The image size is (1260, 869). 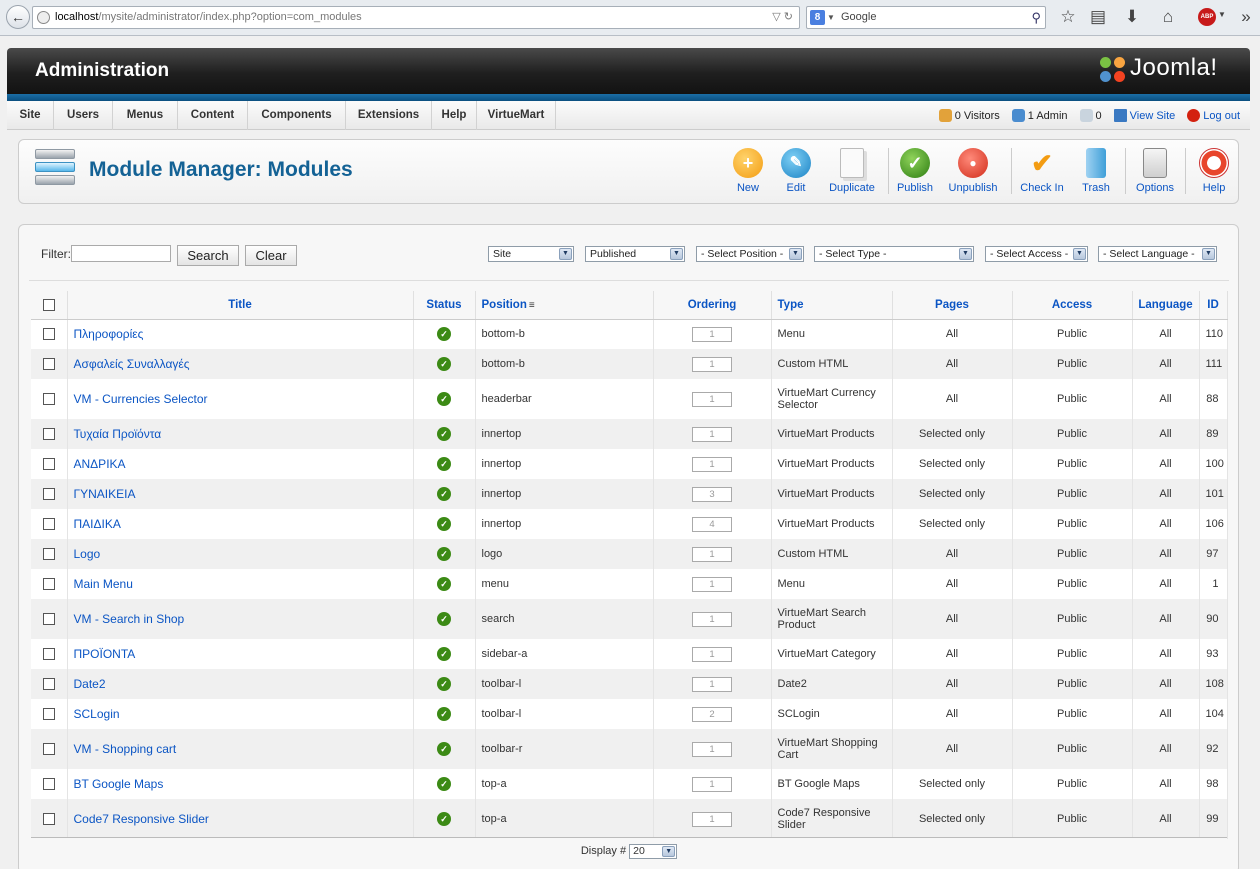 I want to click on check-in-button: ✔ Check In, so click(x=1042, y=172).